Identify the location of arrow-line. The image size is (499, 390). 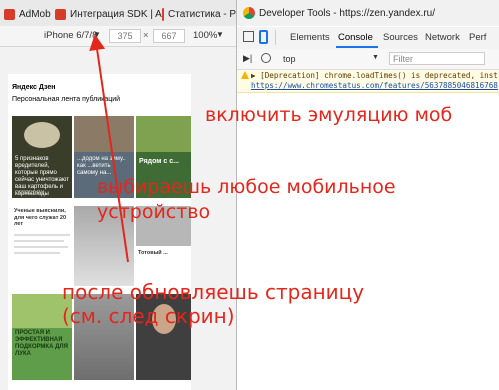
(109, 148).